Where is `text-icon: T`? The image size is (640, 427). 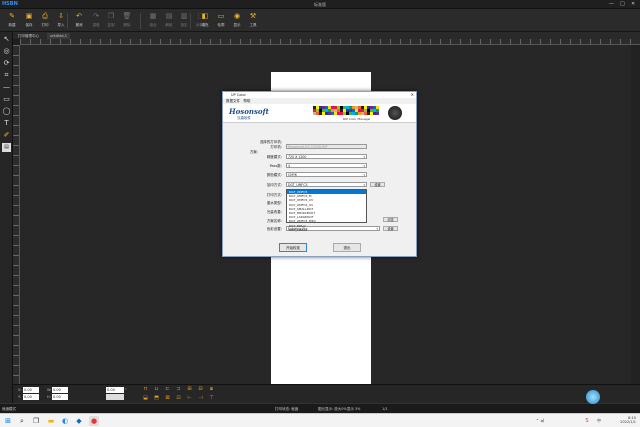 text-icon: T is located at coordinates (6, 123).